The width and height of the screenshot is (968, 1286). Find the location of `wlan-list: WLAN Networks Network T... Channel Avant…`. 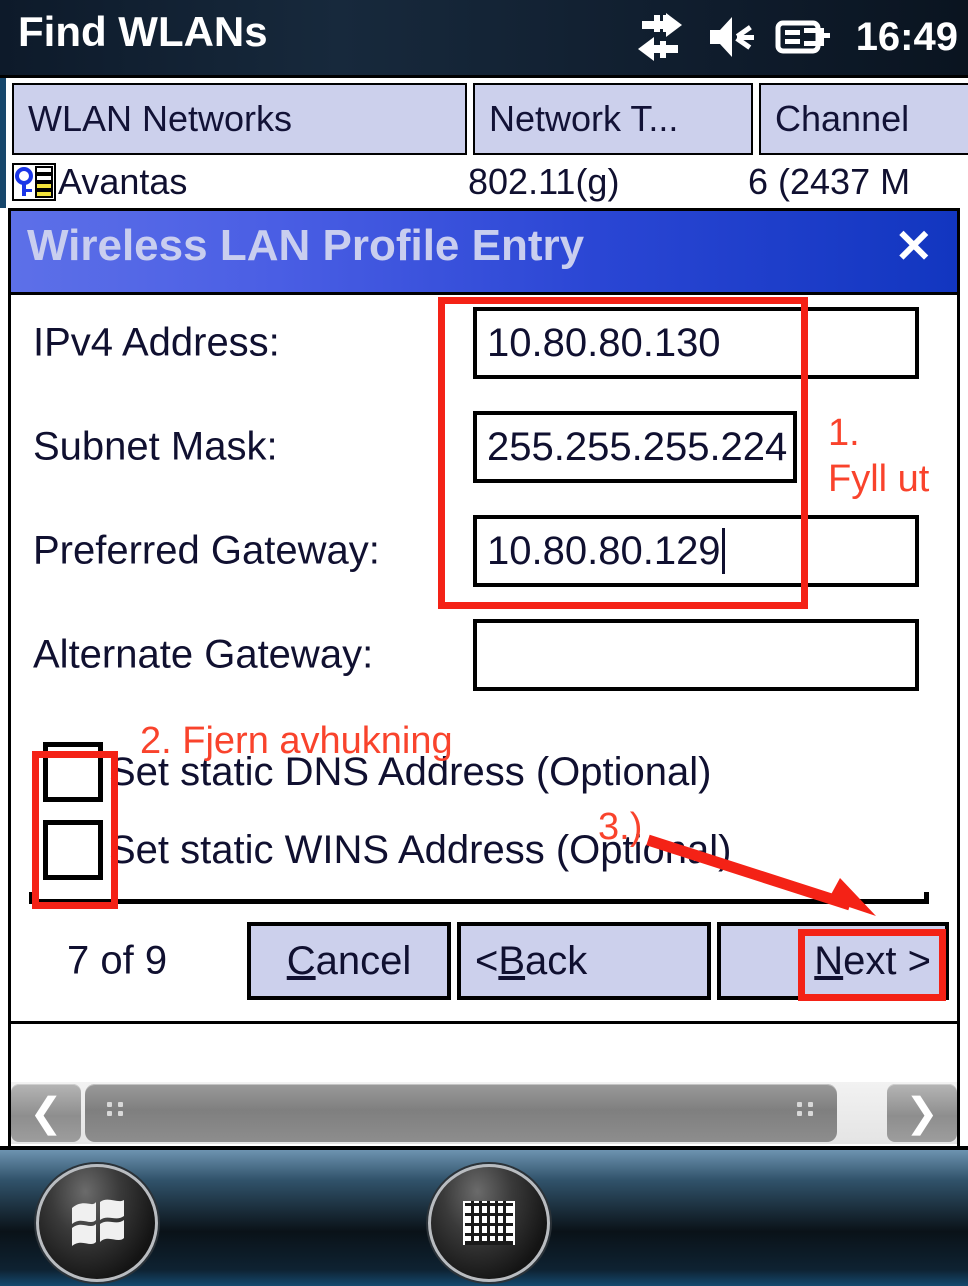

wlan-list: WLAN Networks Network T... Channel Avant… is located at coordinates (484, 143).